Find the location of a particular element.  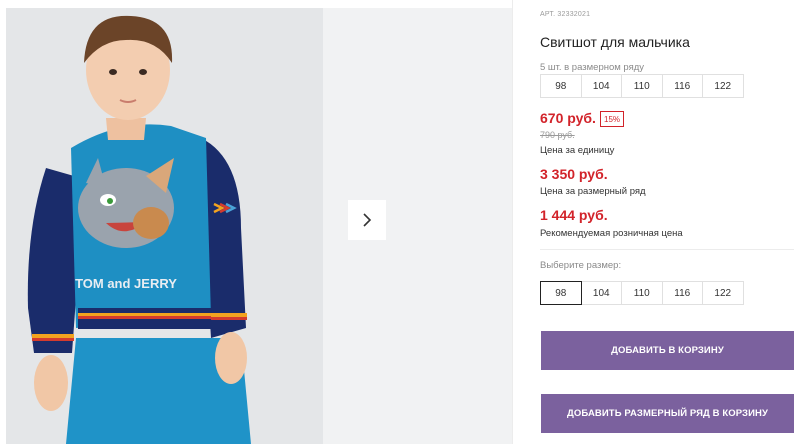

choose-size-label: Выберите размер: is located at coordinates (581, 265).